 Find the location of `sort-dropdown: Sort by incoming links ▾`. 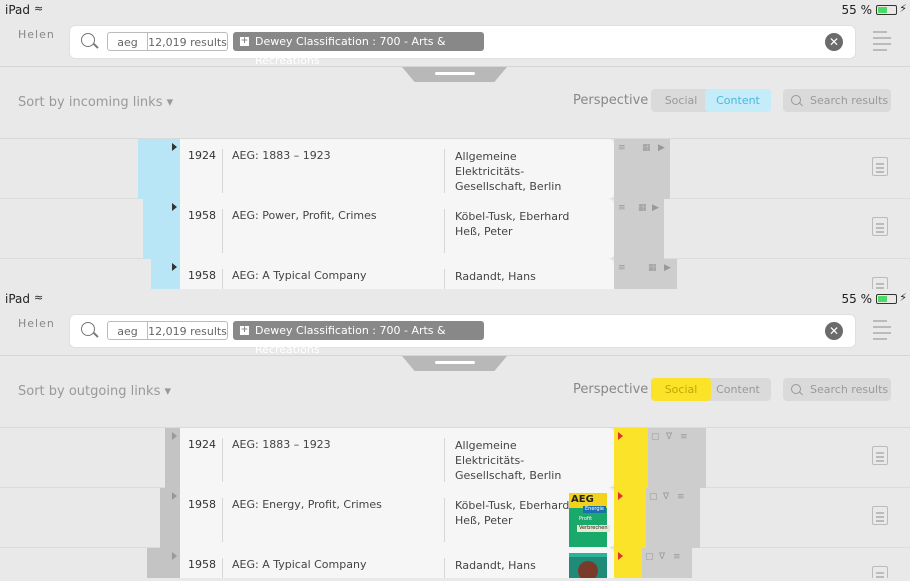

sort-dropdown: Sort by incoming links ▾ is located at coordinates (95, 102).